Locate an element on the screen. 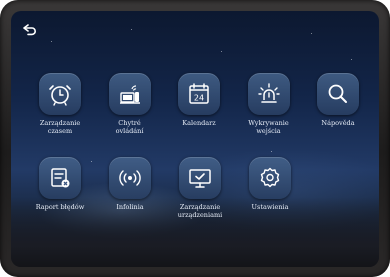  svg-text: 24 is located at coordinates (199, 98).